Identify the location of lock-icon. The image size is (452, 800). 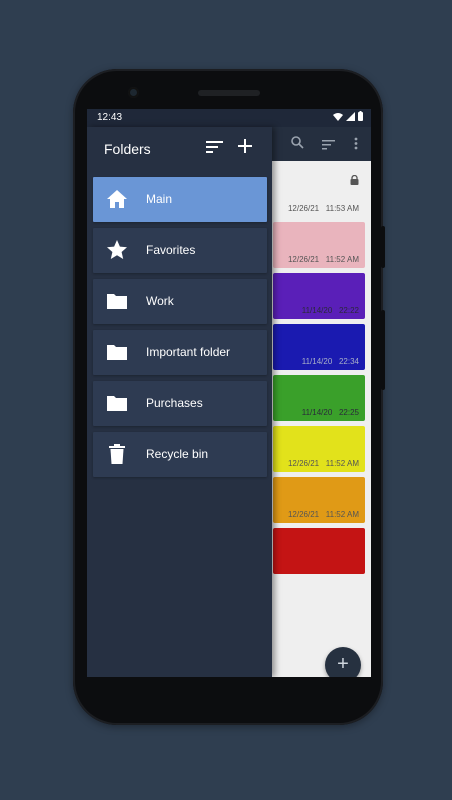
(354, 180).